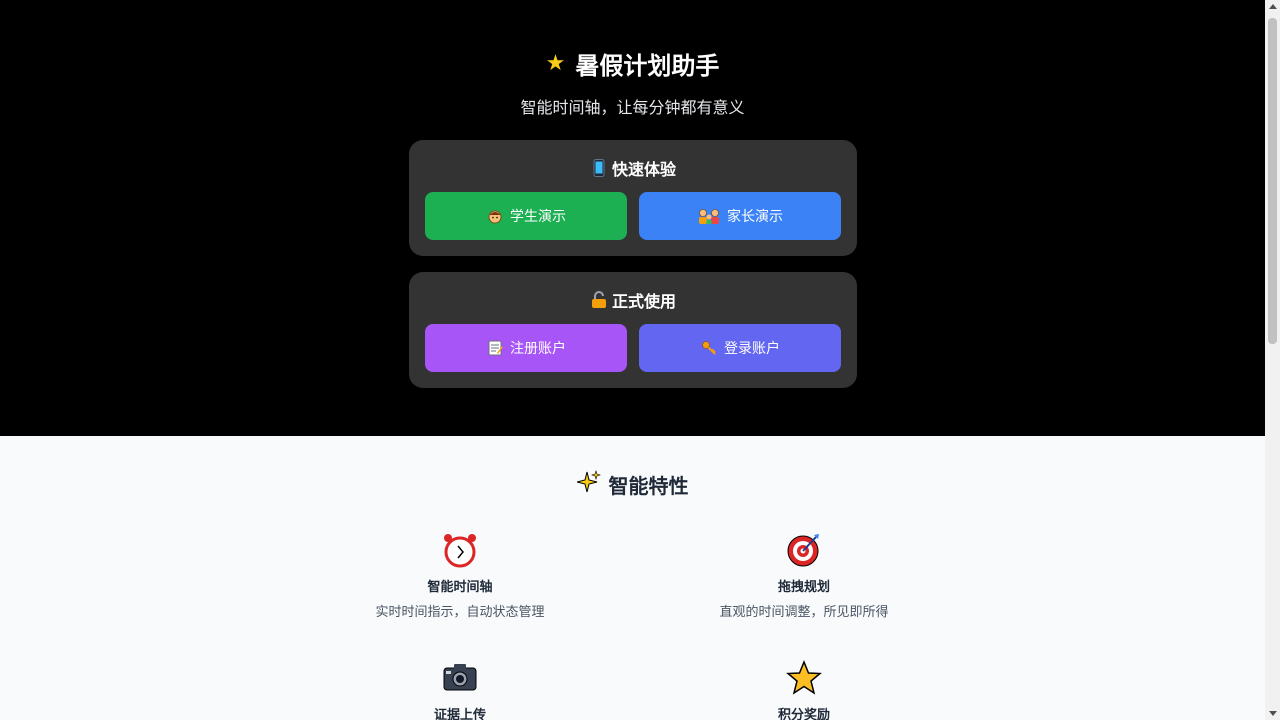 Image resolution: width=1280 pixels, height=720 pixels. Describe the element at coordinates (1272, 181) in the screenshot. I see `scrollbar-thumb` at that location.